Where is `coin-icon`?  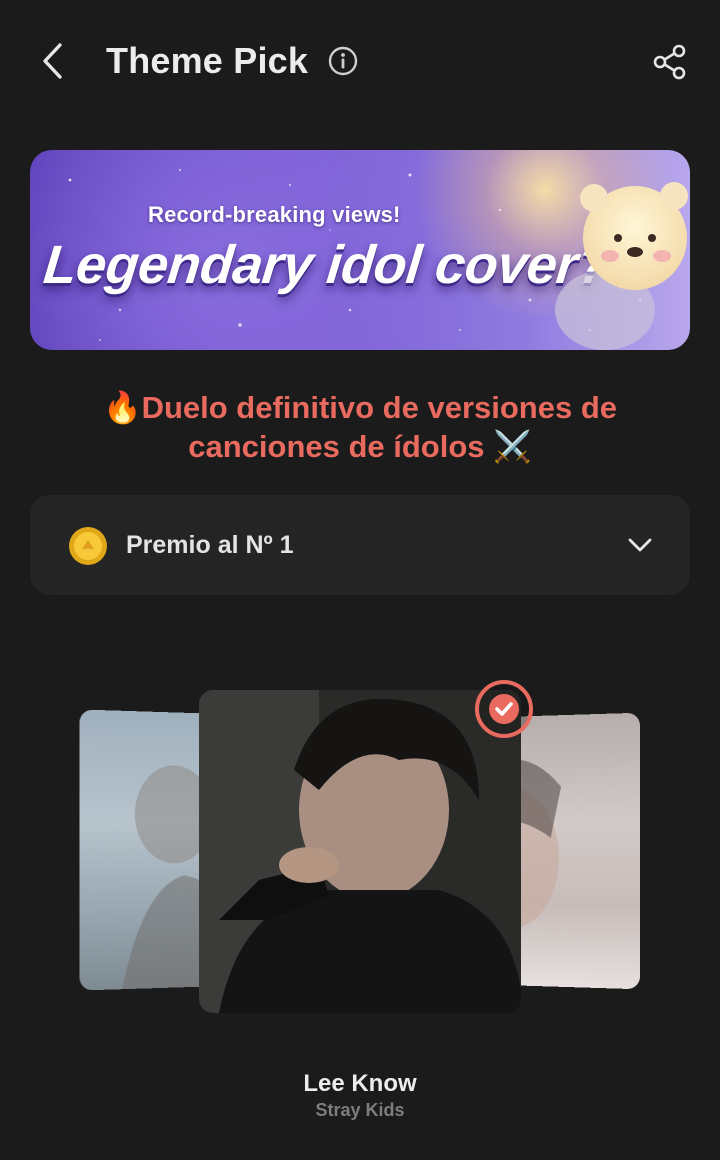
coin-icon is located at coordinates (88, 546).